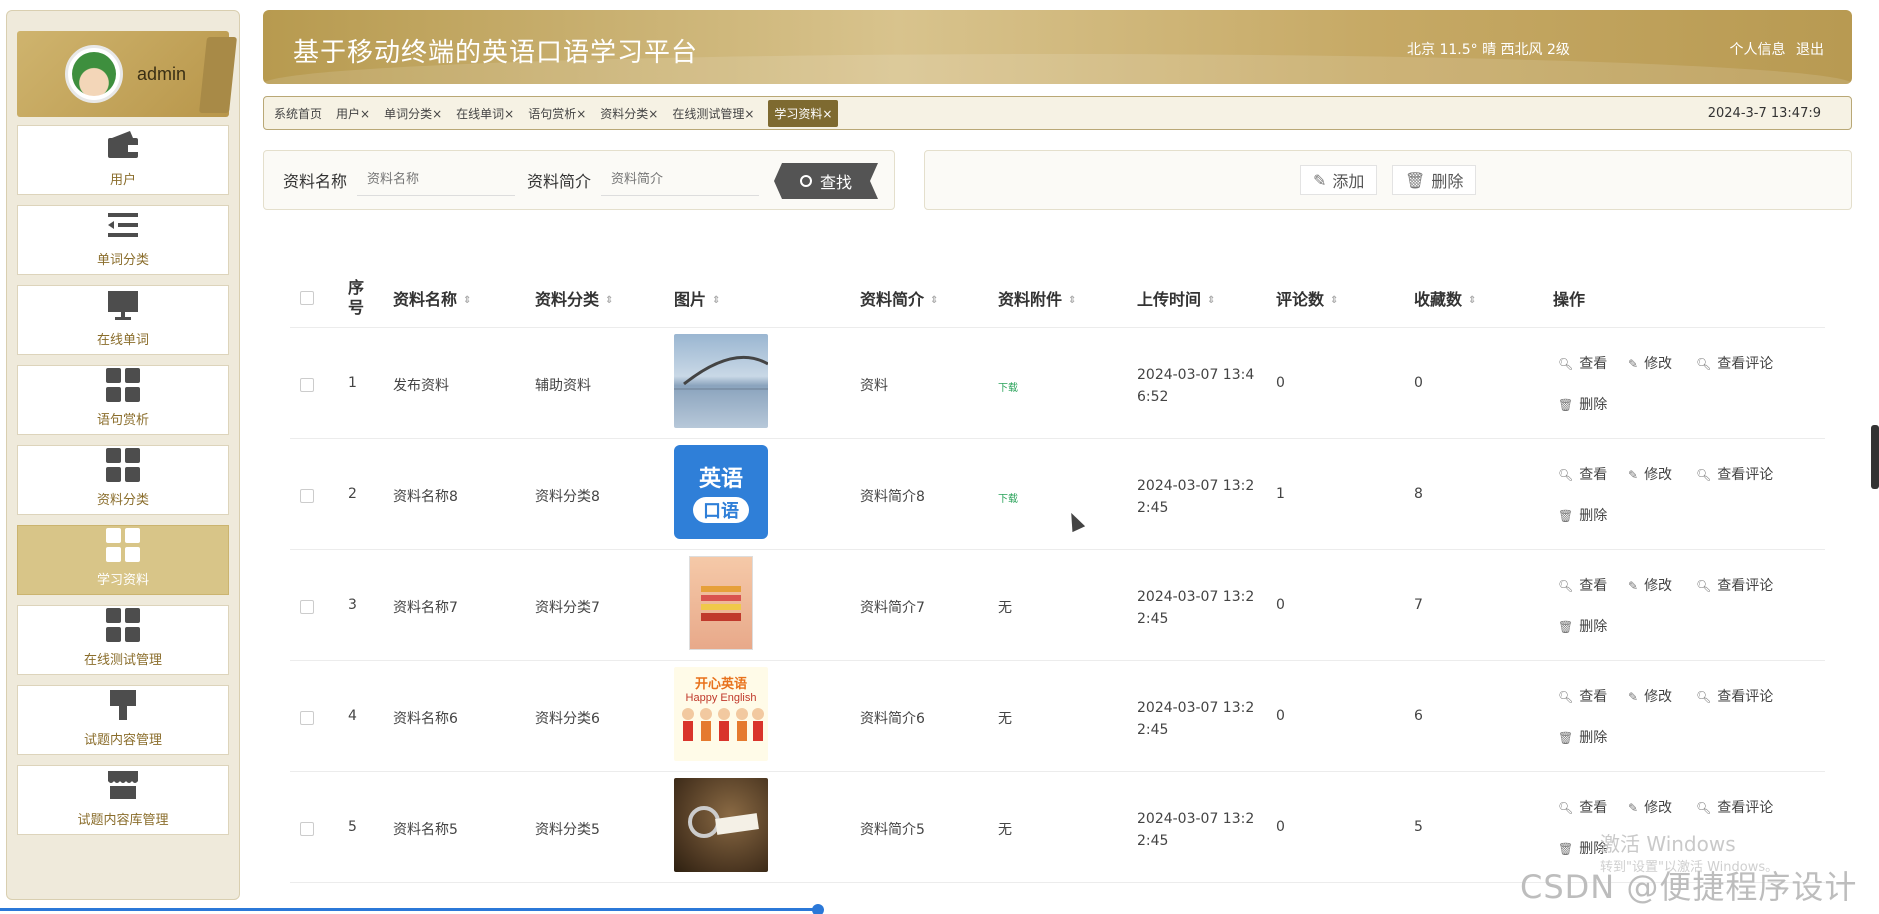 This screenshot has height=914, width=1879. I want to click on header-no: 序号, so click(356, 297).